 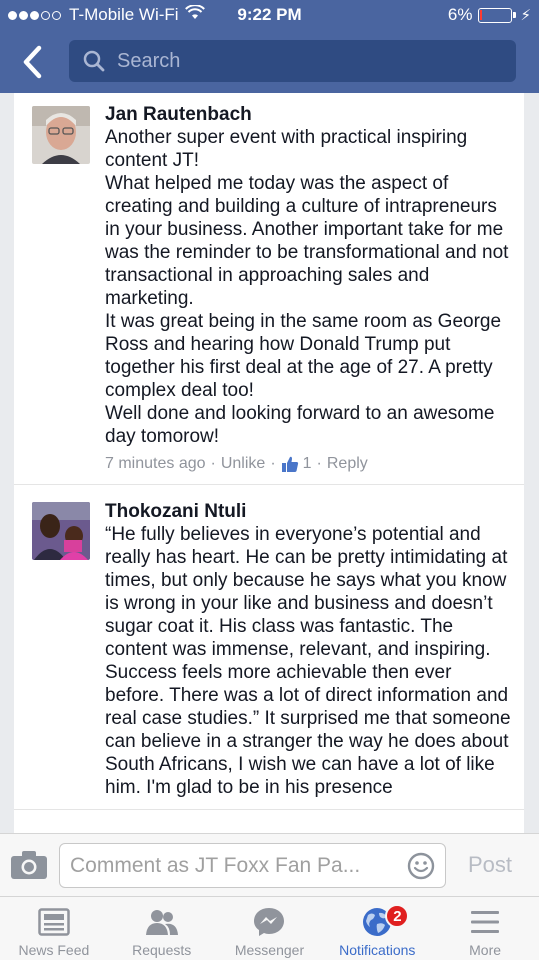 What do you see at coordinates (94, 61) in the screenshot?
I see `search-icon` at bounding box center [94, 61].